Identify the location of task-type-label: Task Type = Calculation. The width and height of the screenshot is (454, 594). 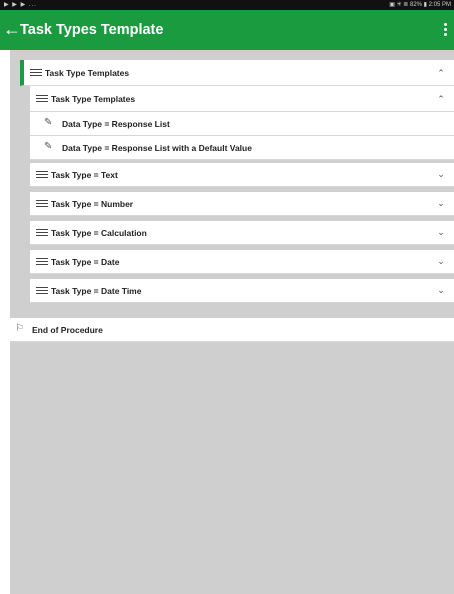
(99, 233).